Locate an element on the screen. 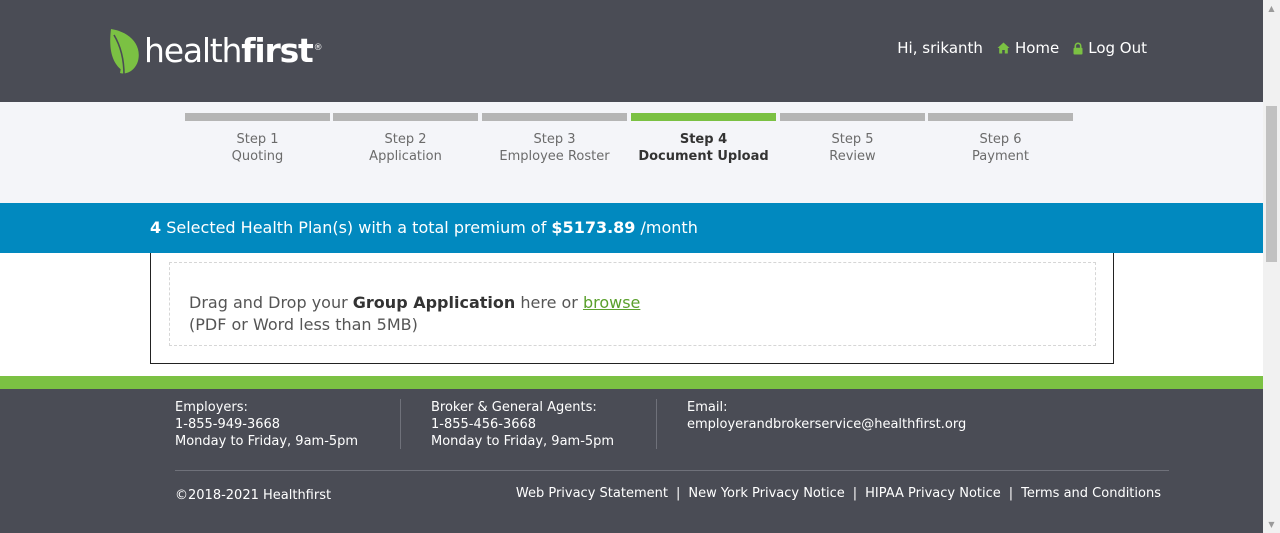  email-title: Email: is located at coordinates (707, 407).